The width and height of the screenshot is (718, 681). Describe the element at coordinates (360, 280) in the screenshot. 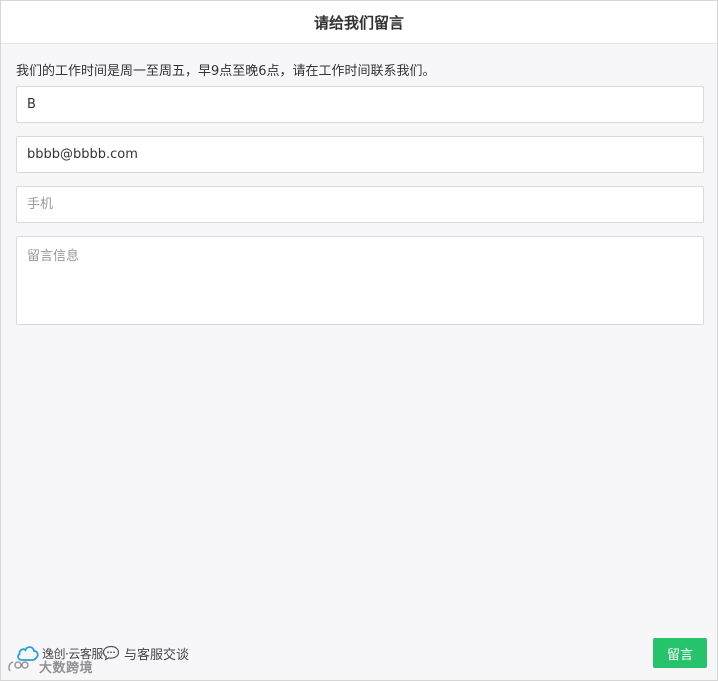

I see `message-textarea` at that location.